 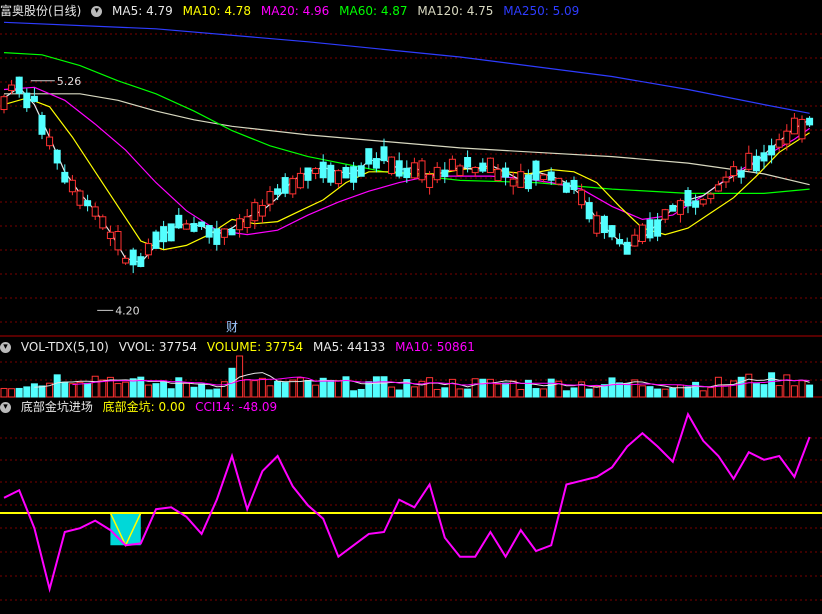 What do you see at coordinates (232, 327) in the screenshot?
I see `finance-marker: 财` at bounding box center [232, 327].